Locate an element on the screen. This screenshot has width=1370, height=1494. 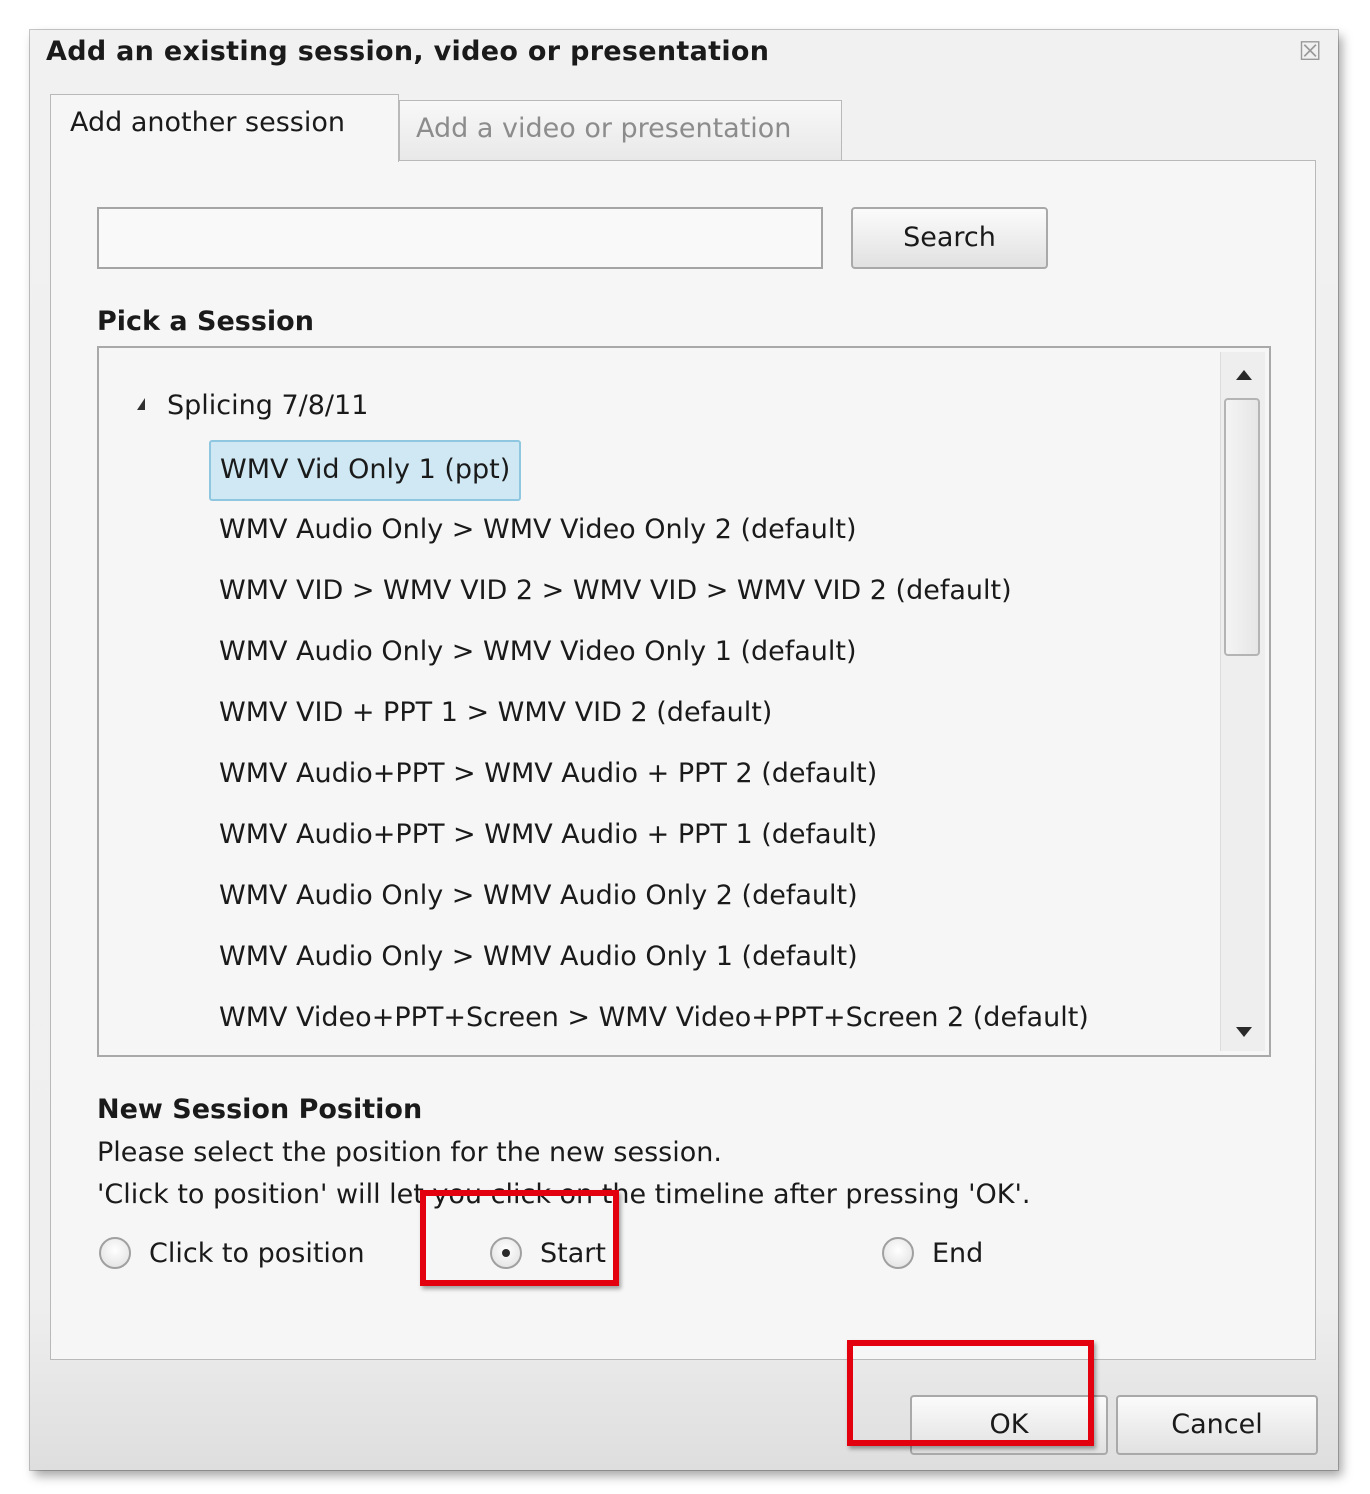
close-icon: ☒ is located at coordinates (1310, 52).